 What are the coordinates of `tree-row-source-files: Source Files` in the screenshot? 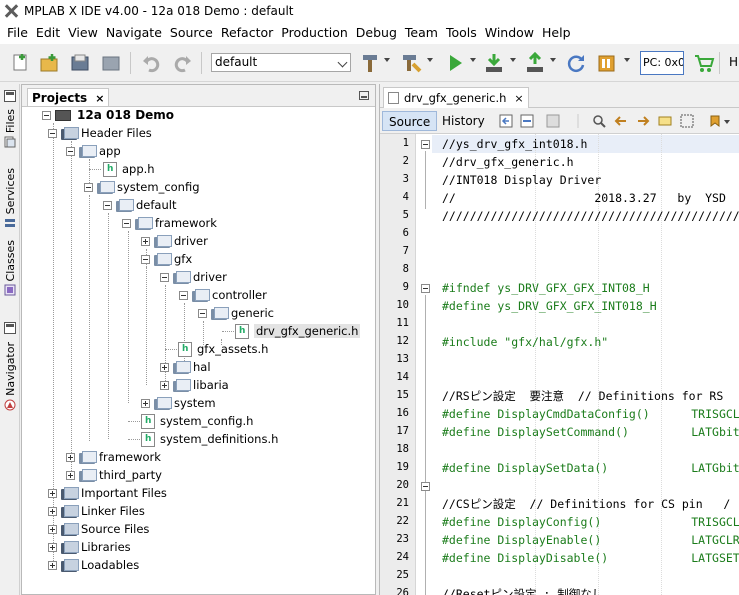 It's located at (98, 529).